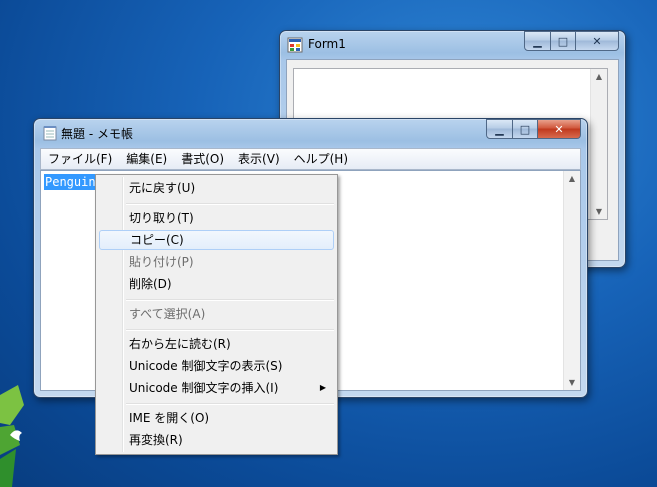 This screenshot has height=487, width=657. Describe the element at coordinates (216, 240) in the screenshot. I see `ctx-copy: コピー(C)` at that location.